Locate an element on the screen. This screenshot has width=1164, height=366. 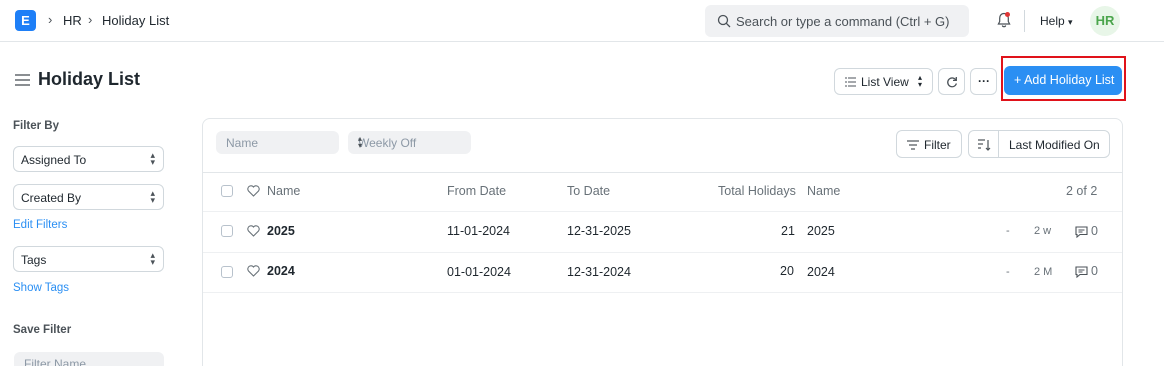
breadcrumb-hr: HR is located at coordinates (72, 20).